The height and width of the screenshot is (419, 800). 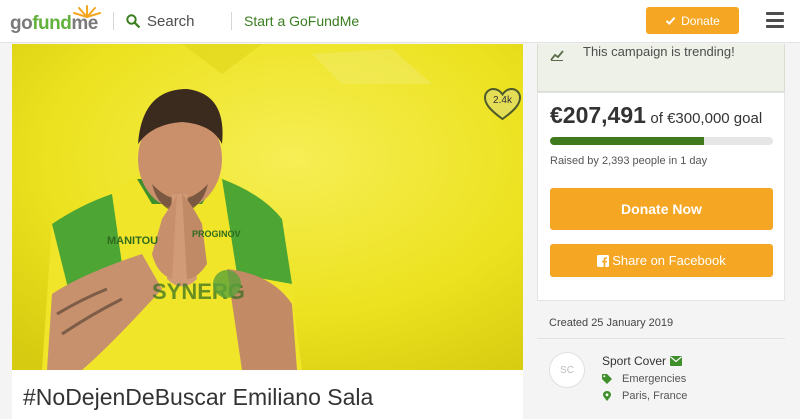 I want to click on search-button: Search, so click(x=160, y=21).